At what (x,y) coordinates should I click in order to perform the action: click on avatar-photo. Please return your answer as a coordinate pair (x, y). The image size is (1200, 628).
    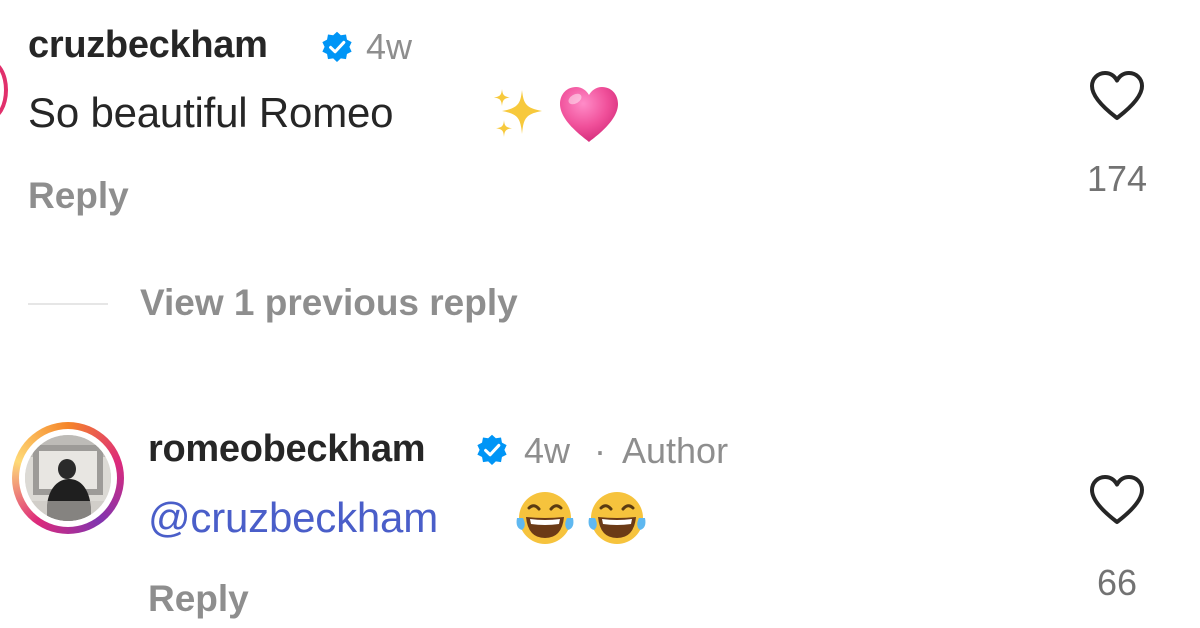
    Looking at the image, I should click on (68, 478).